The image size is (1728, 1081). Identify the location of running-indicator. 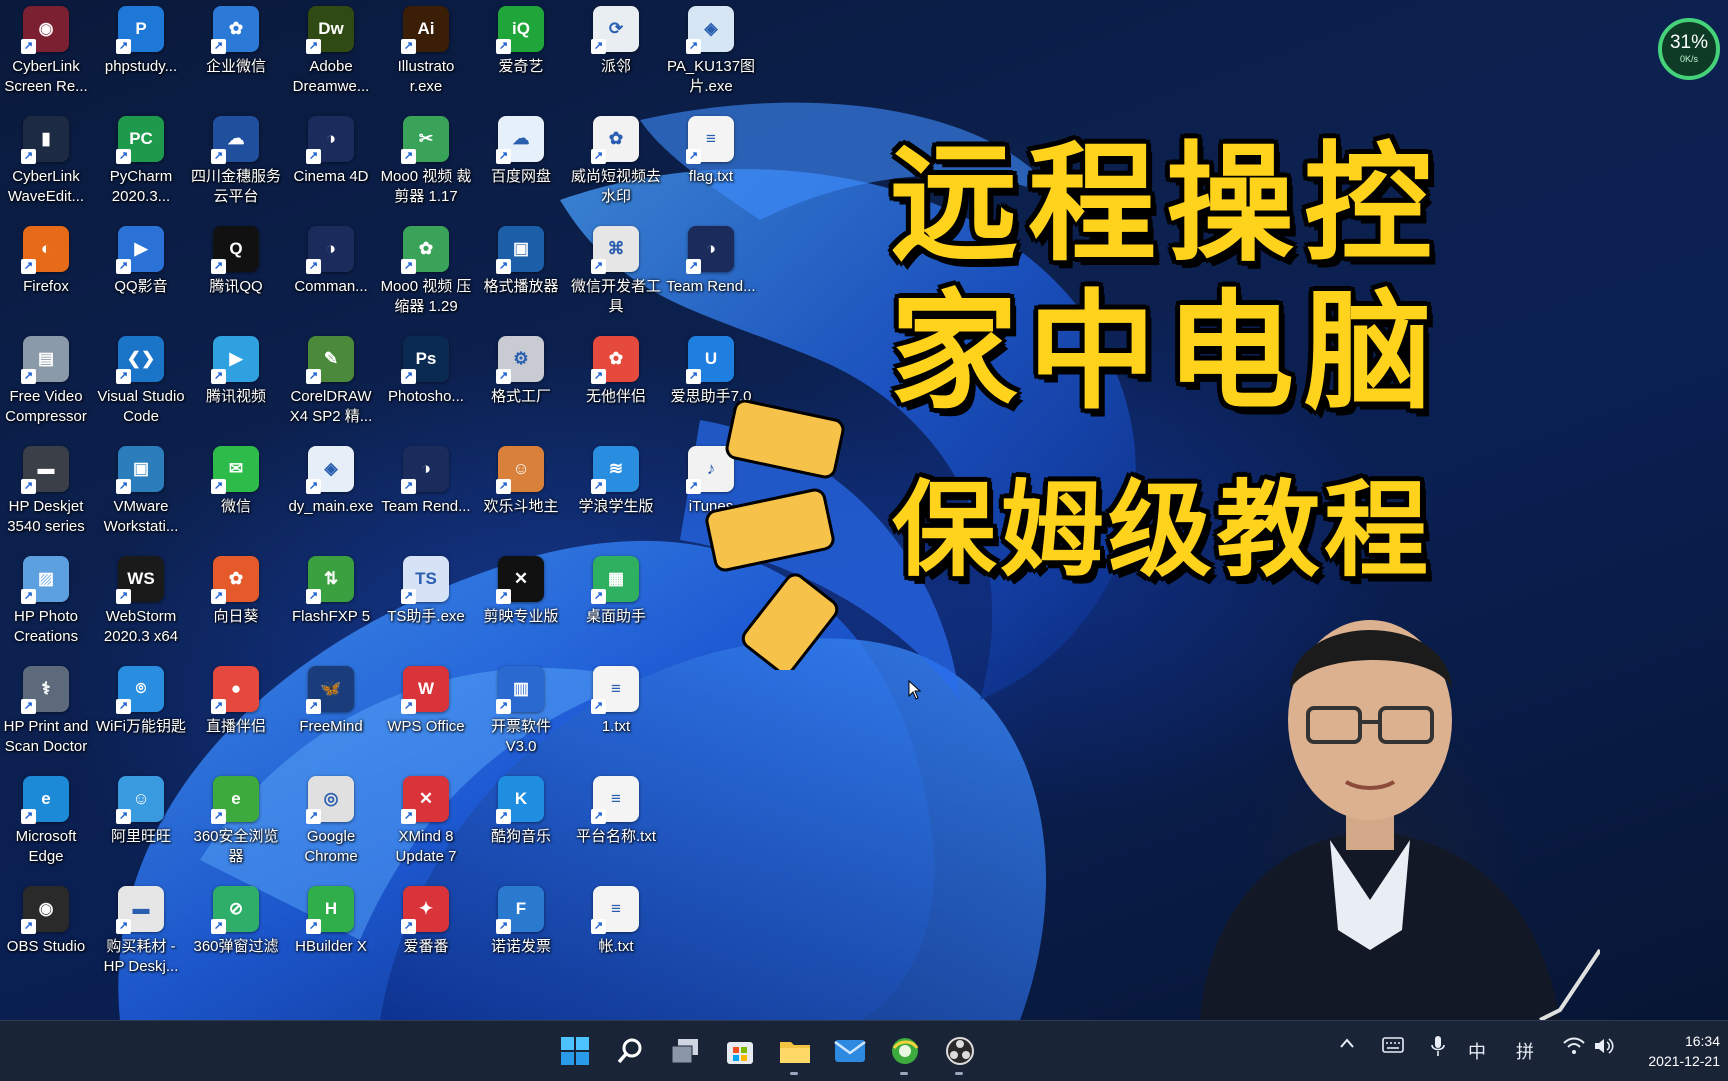
(959, 1073).